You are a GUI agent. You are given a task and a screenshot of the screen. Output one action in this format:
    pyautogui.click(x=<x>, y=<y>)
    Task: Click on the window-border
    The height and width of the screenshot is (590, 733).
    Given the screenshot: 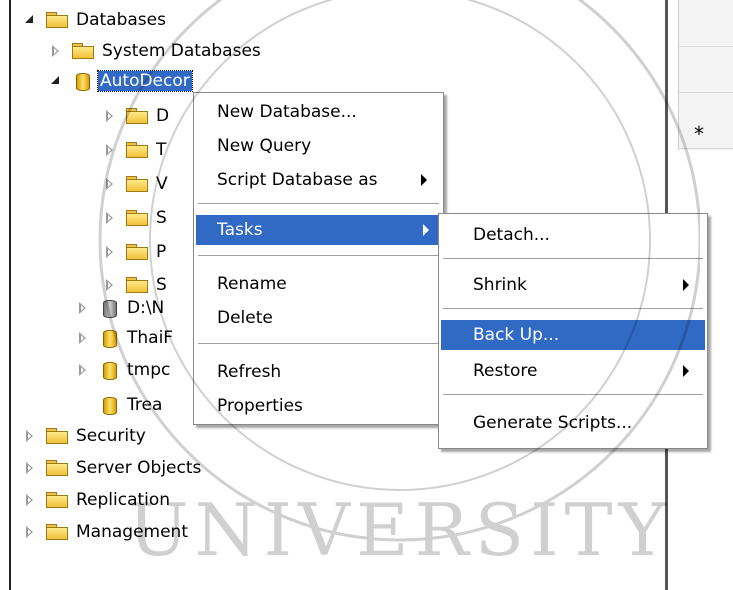 What is the action you would take?
    pyautogui.click(x=10, y=295)
    